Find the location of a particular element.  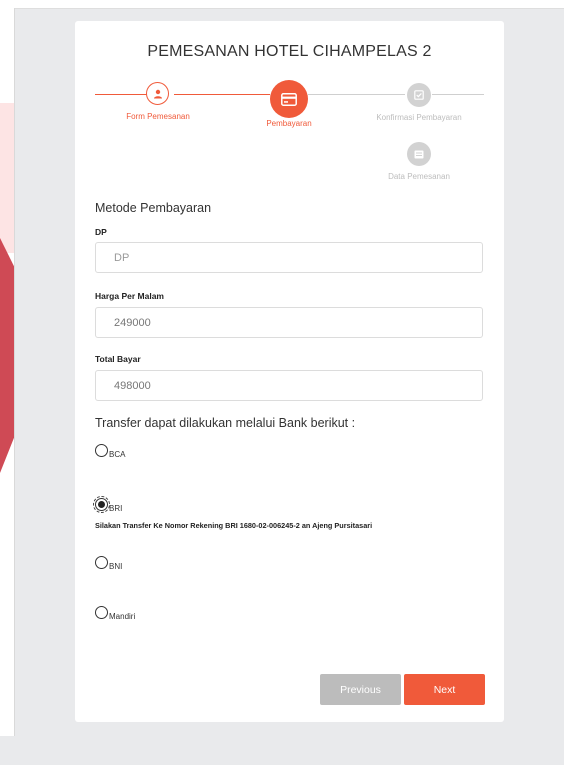

section-title: Metode Pembayaran is located at coordinates (153, 208).